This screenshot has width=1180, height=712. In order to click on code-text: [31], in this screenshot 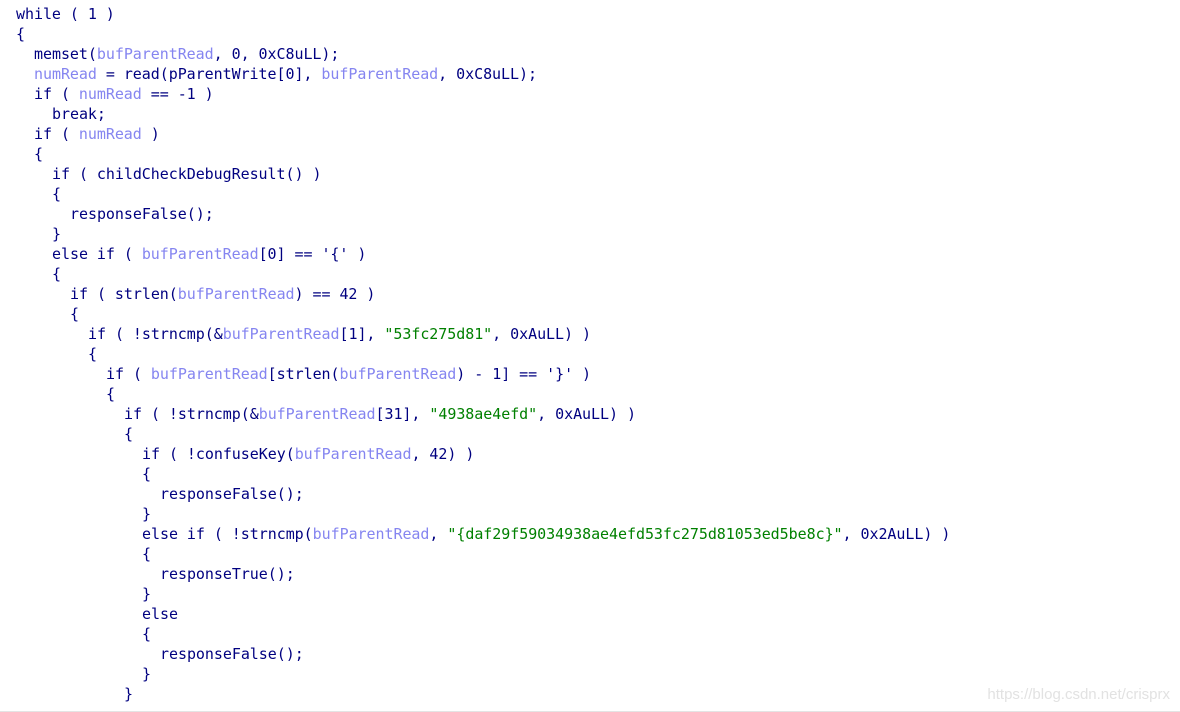, I will do `click(402, 414)`.